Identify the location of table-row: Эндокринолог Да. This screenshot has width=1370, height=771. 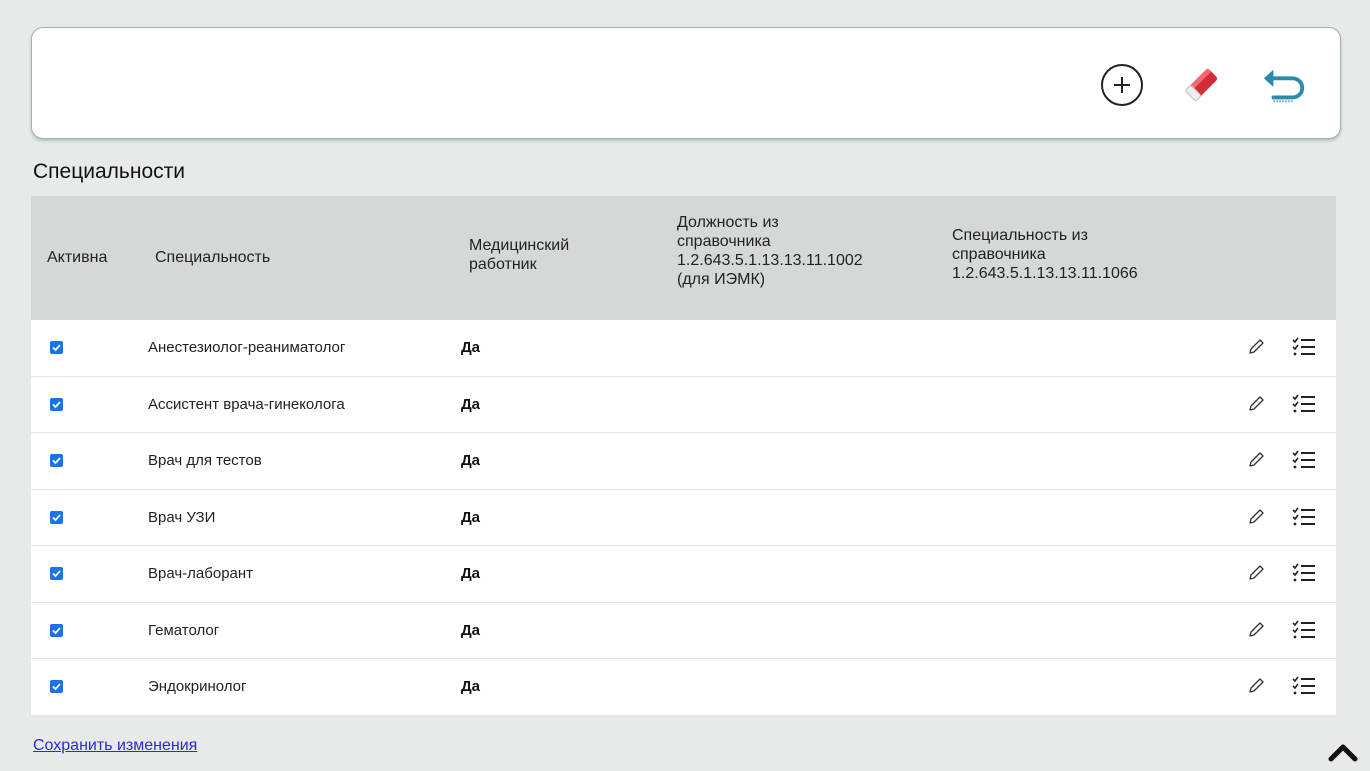
(683, 687).